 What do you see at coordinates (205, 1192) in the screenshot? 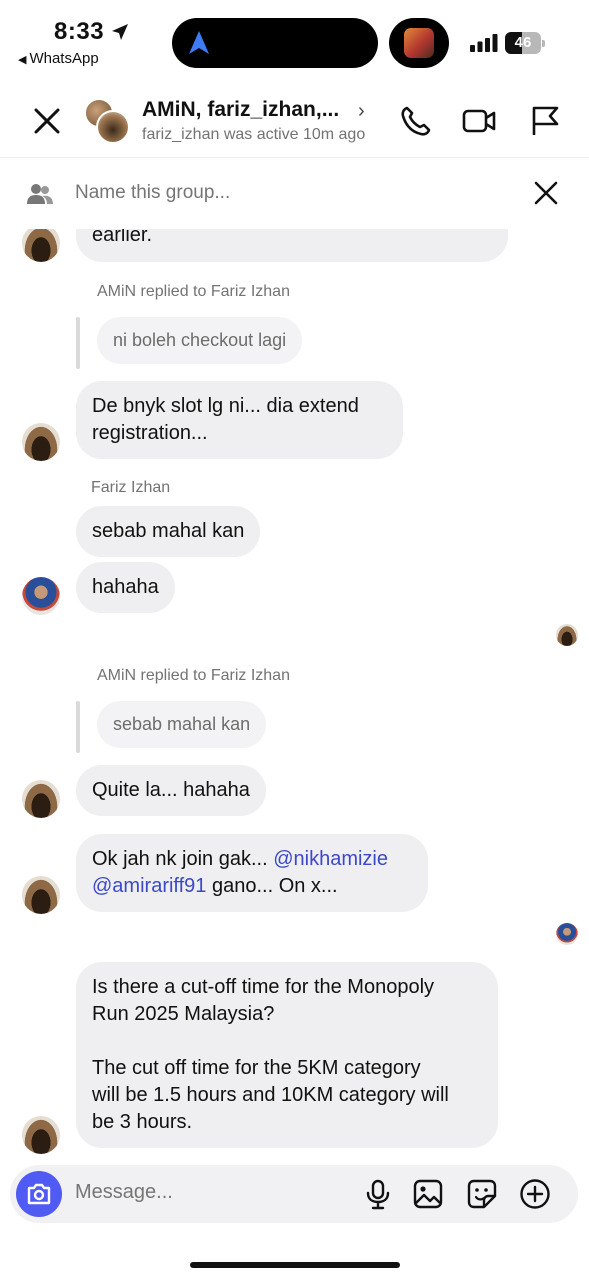
I see `message-input` at bounding box center [205, 1192].